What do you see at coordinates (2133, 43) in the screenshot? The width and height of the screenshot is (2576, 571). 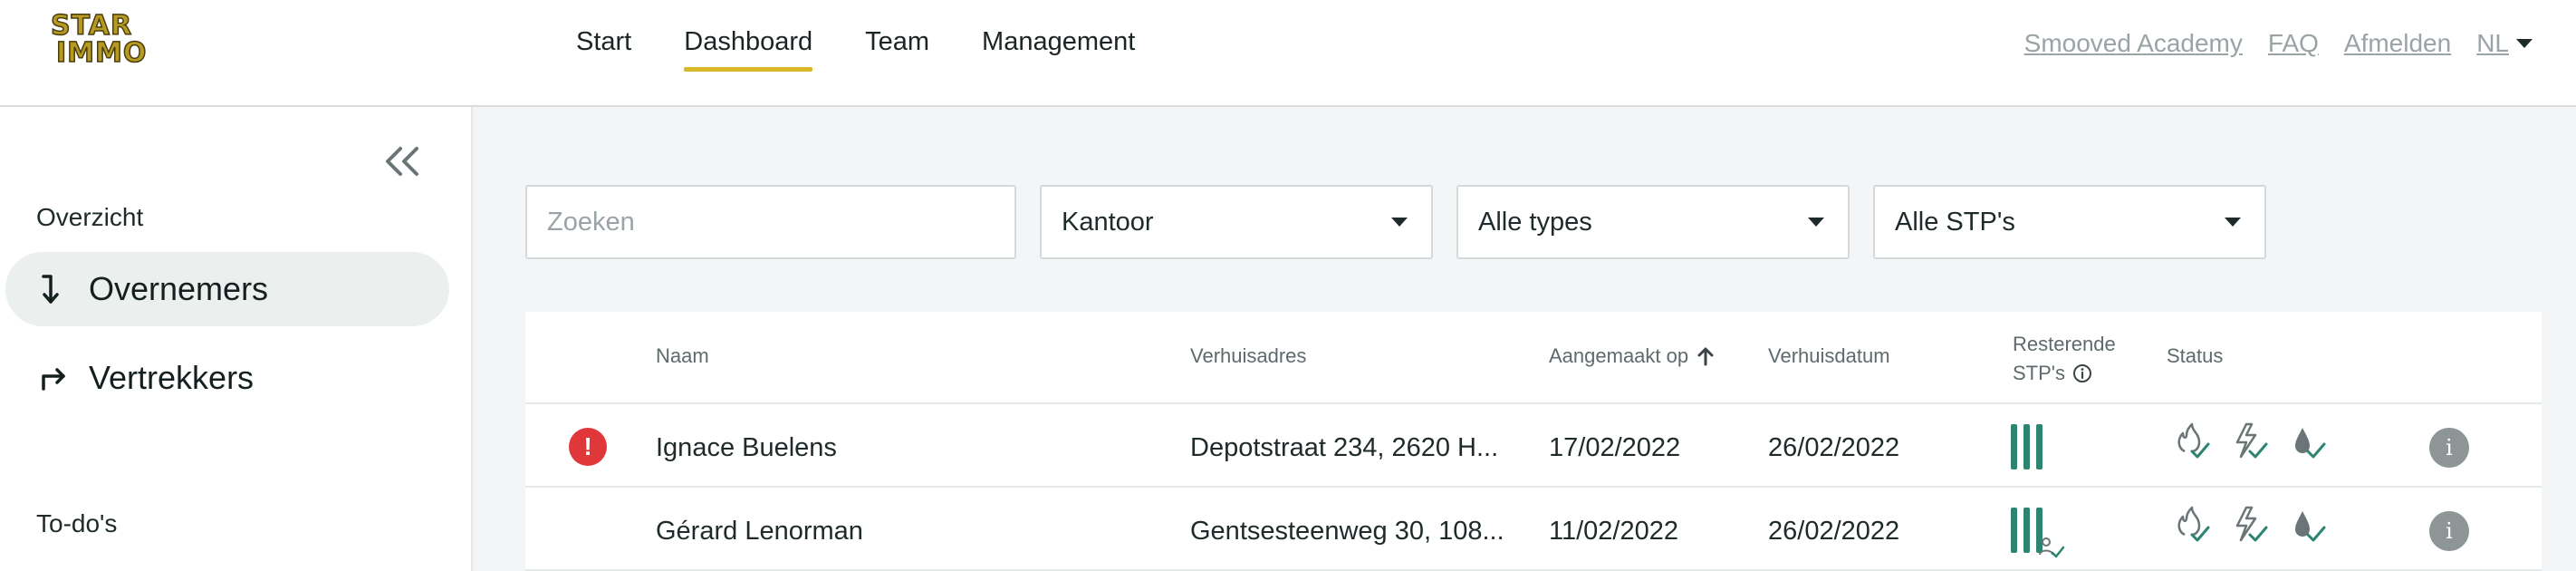 I see `academy-link: Smooved Academy` at bounding box center [2133, 43].